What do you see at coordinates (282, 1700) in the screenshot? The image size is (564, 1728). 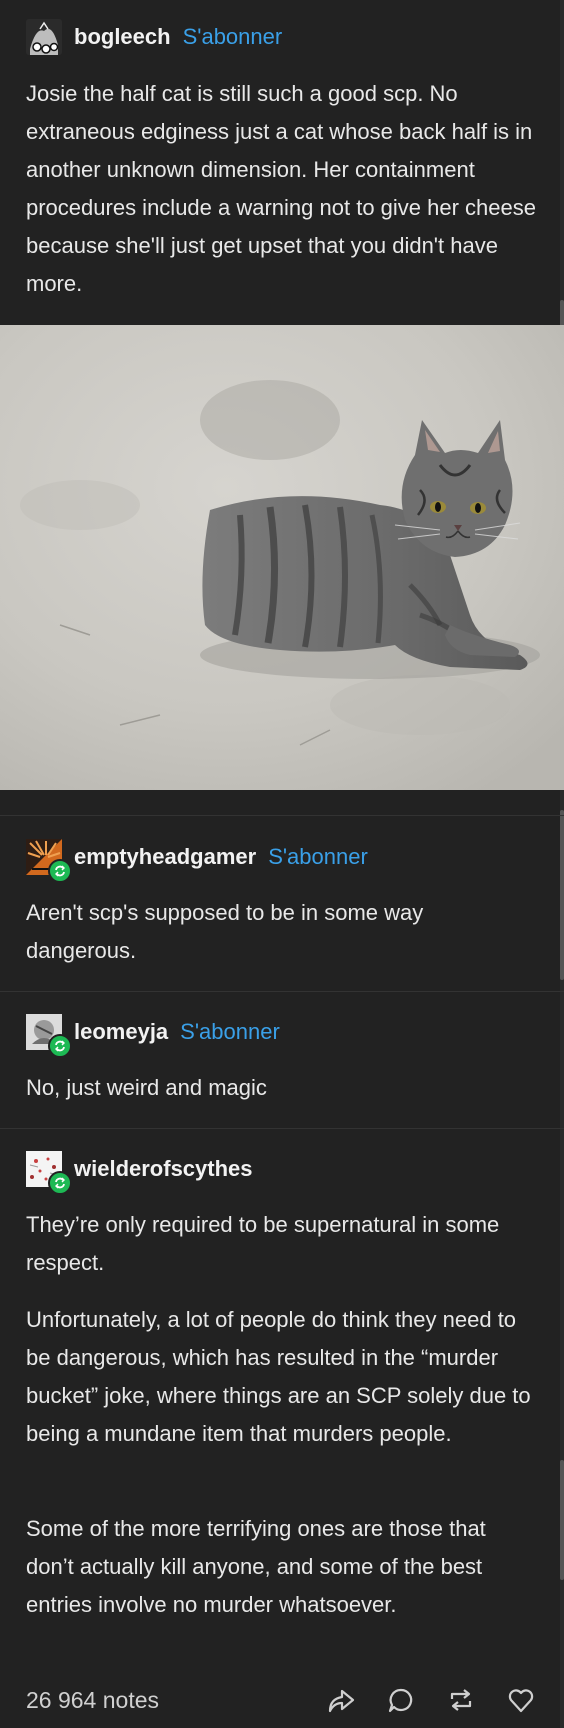 I see `post-footer: 26 964 notes` at bounding box center [282, 1700].